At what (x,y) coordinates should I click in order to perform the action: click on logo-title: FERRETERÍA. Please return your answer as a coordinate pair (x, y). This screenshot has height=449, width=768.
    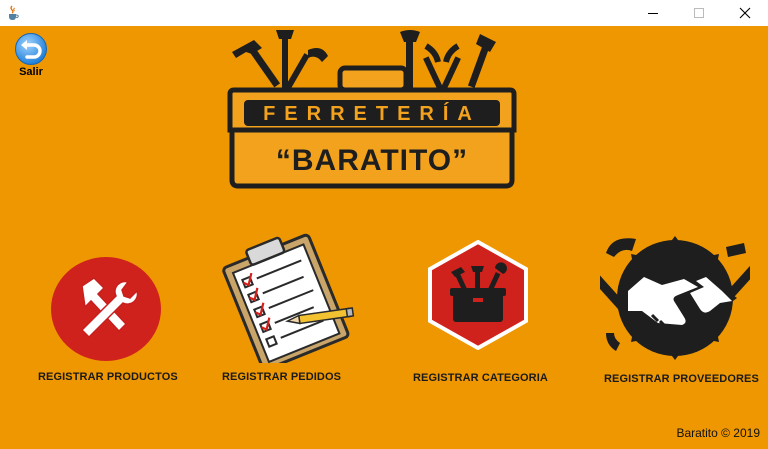
    Looking at the image, I should click on (372, 113).